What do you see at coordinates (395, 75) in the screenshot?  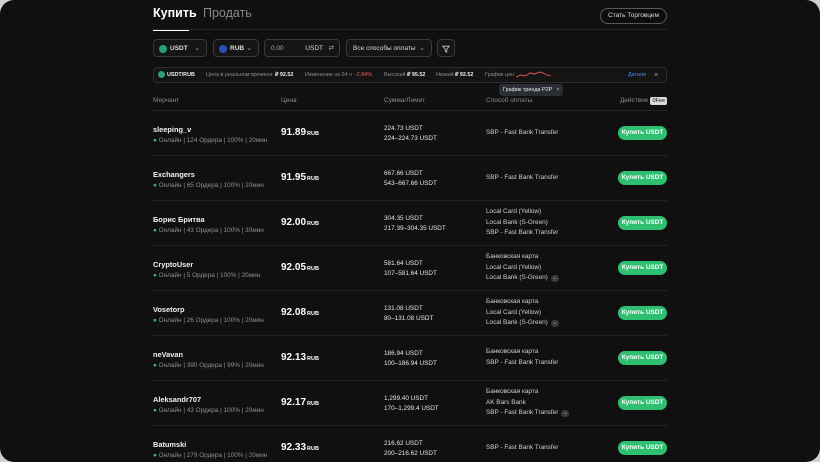 I see `high-label: Высокий` at bounding box center [395, 75].